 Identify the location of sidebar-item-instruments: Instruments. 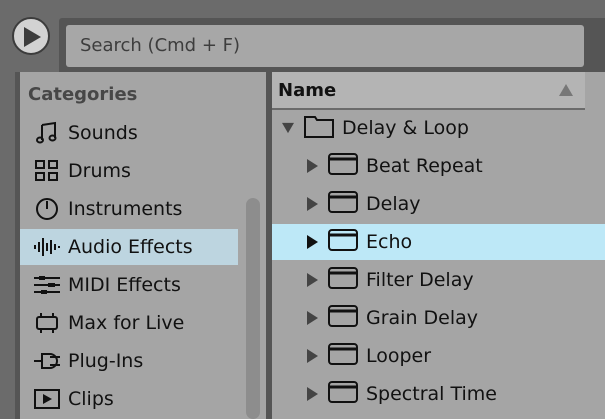
(129, 209).